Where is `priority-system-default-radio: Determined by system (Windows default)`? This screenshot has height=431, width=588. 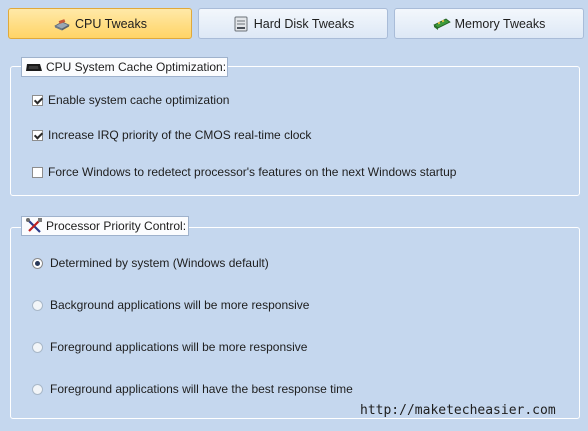
priority-system-default-radio: Determined by system (Windows default) is located at coordinates (150, 263).